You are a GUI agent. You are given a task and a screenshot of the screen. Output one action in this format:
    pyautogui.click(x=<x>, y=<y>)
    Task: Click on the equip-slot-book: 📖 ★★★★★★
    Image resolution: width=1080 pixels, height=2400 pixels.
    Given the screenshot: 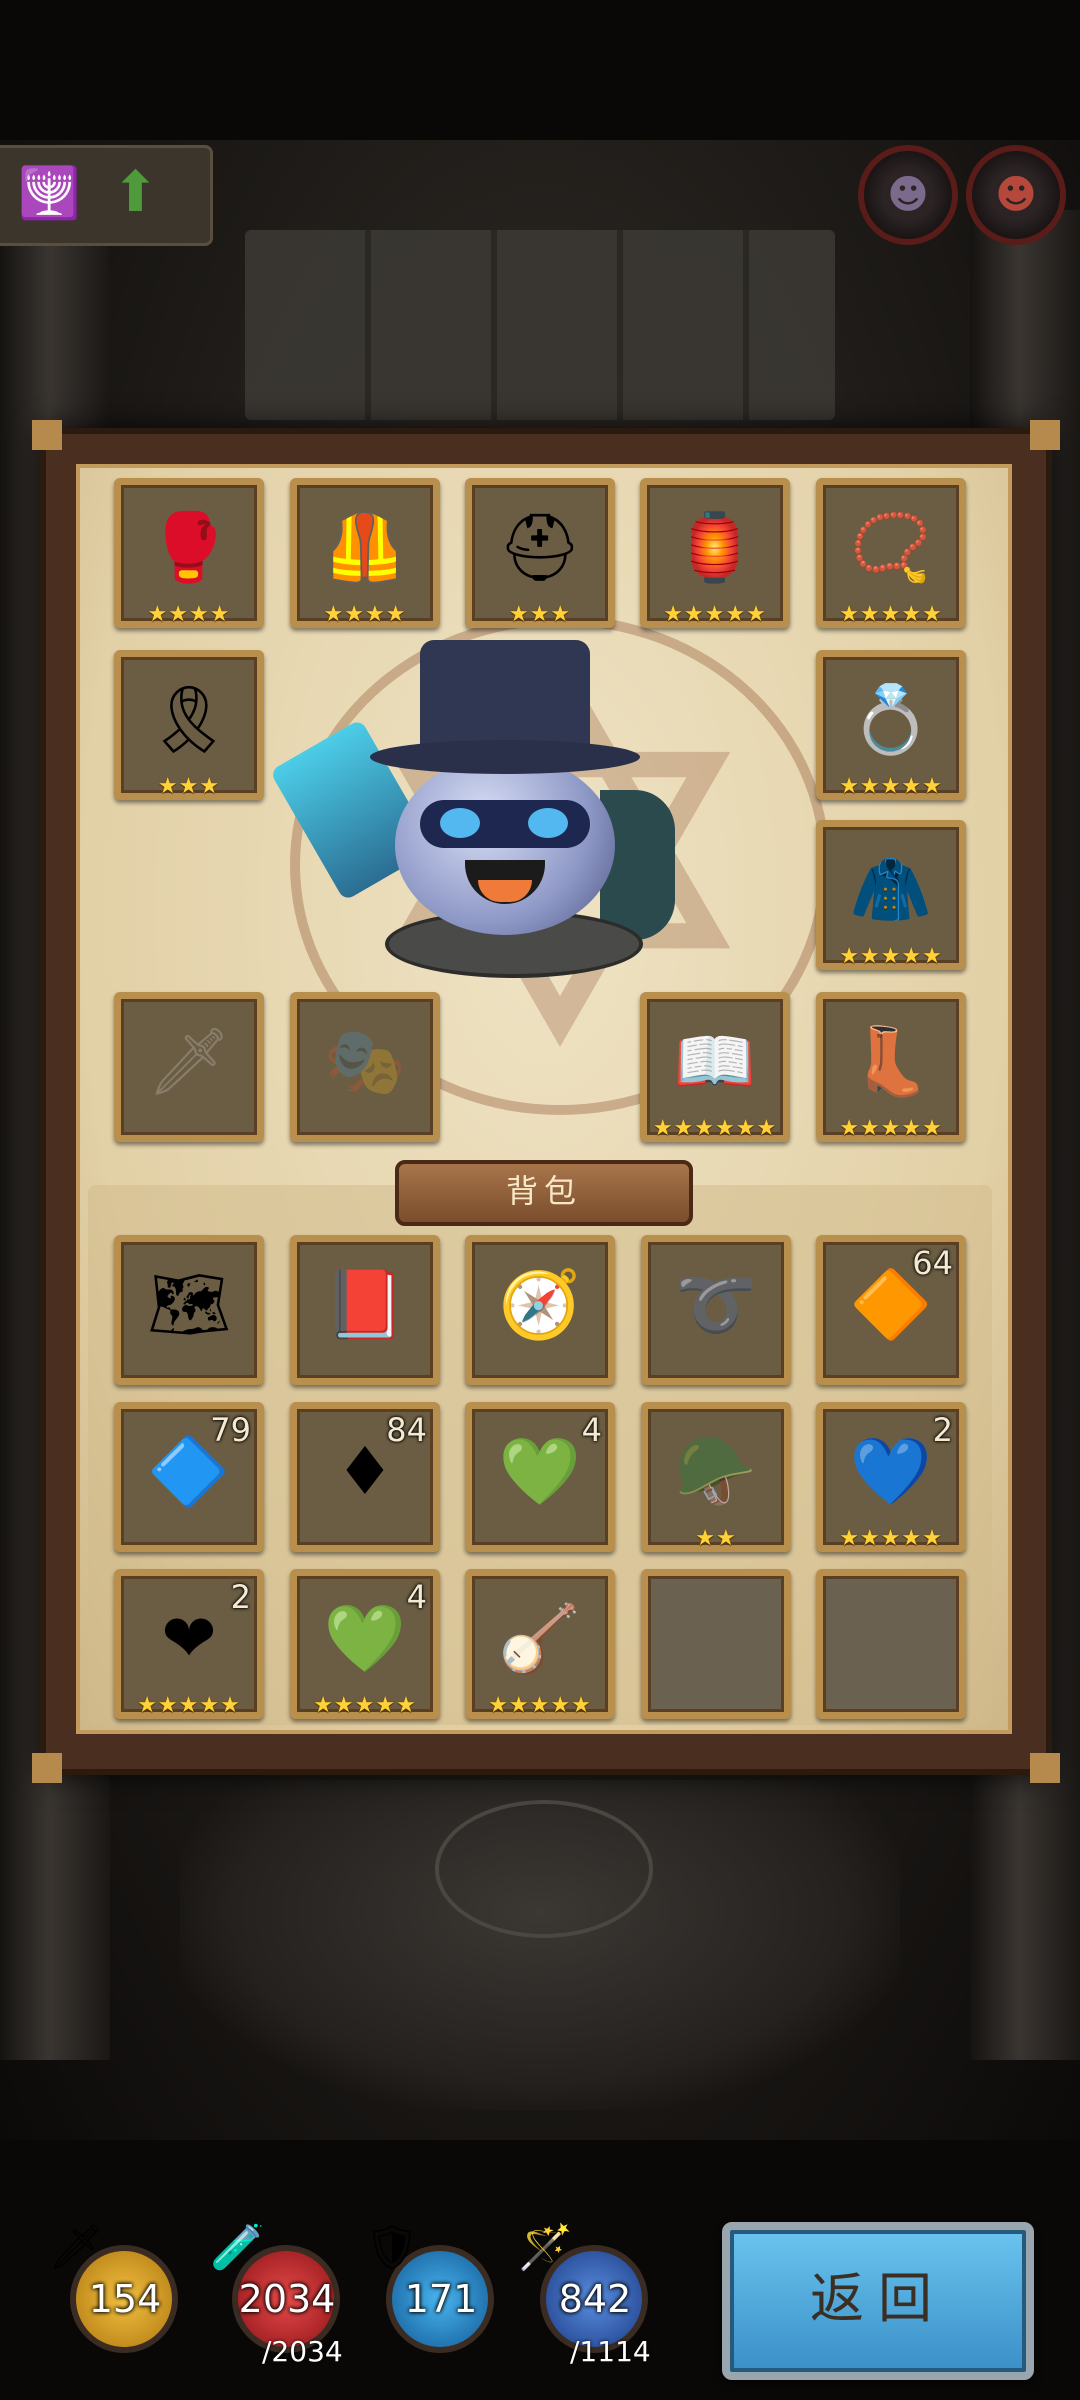 What is the action you would take?
    pyautogui.click(x=715, y=1067)
    